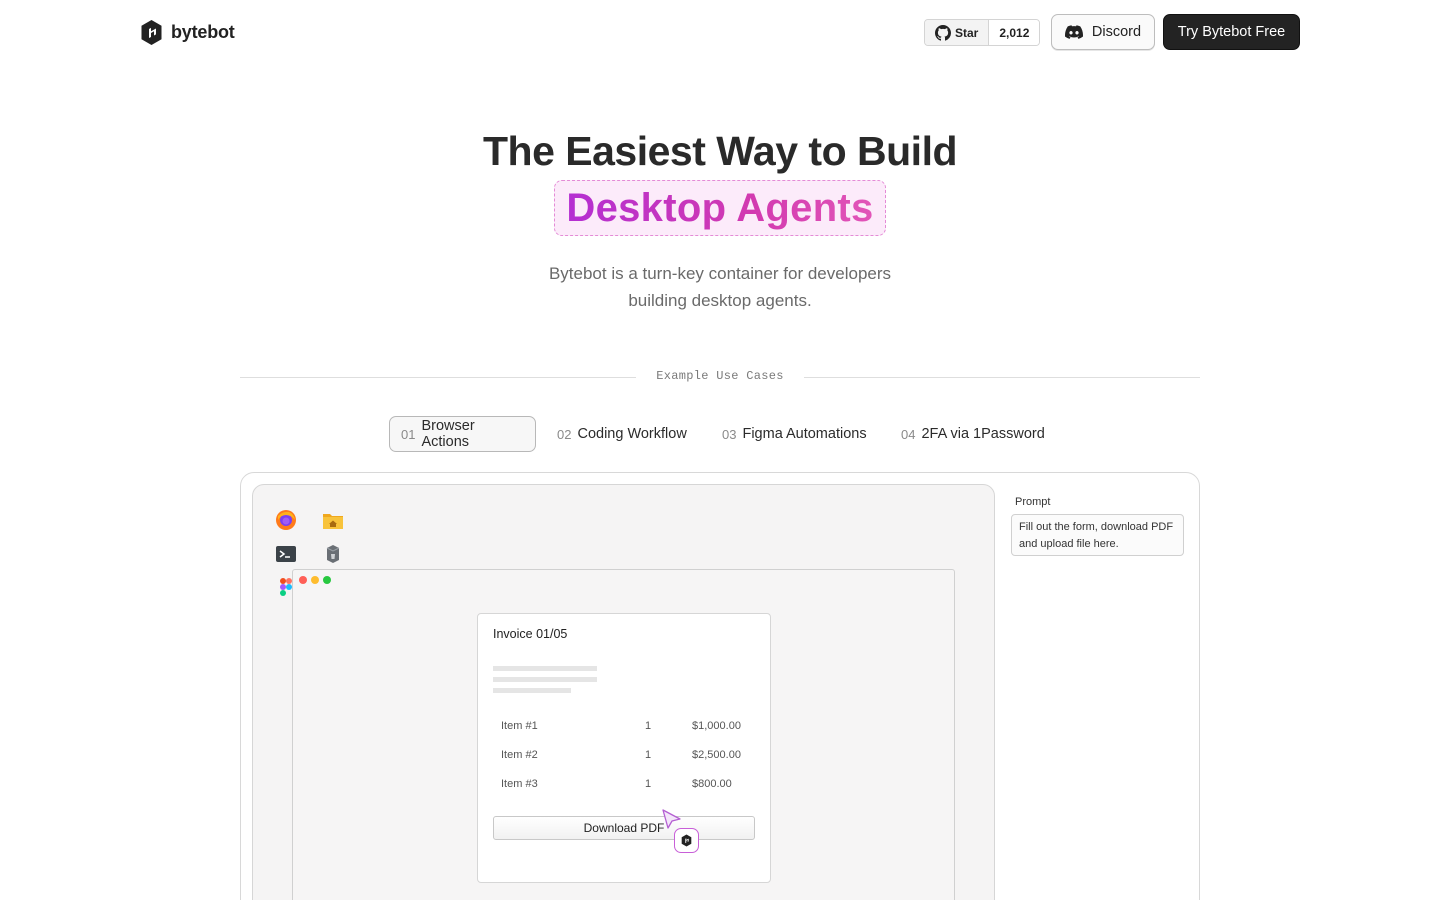 The width and height of the screenshot is (1440, 900). Describe the element at coordinates (408, 434) in the screenshot. I see `tab-number: 01` at that location.